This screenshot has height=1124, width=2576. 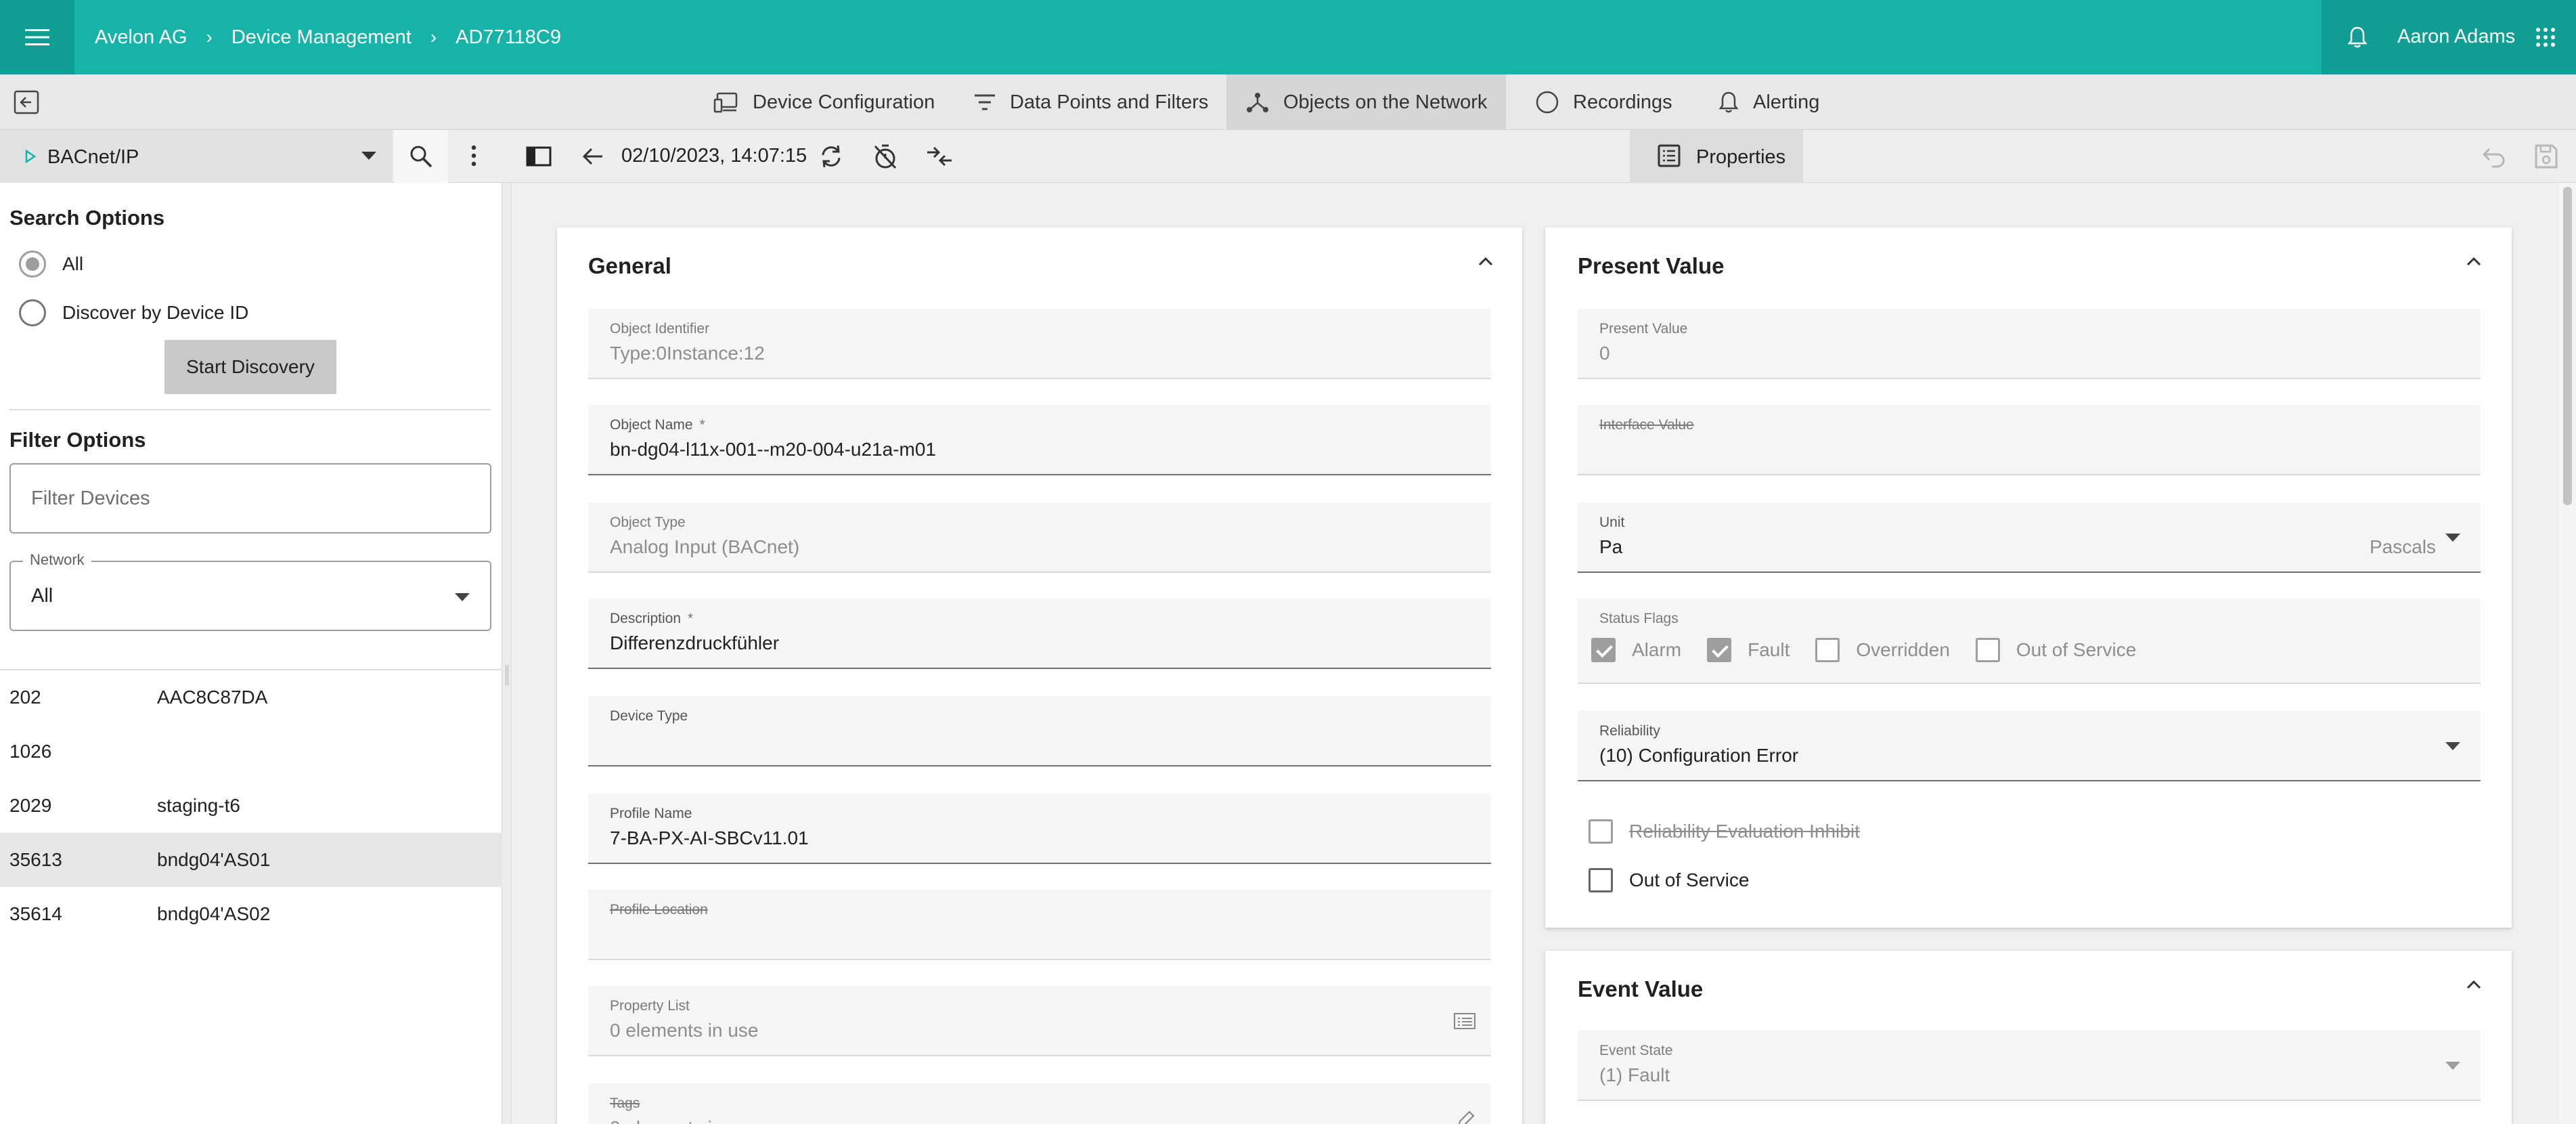 What do you see at coordinates (2546, 156) in the screenshot?
I see `save-icon` at bounding box center [2546, 156].